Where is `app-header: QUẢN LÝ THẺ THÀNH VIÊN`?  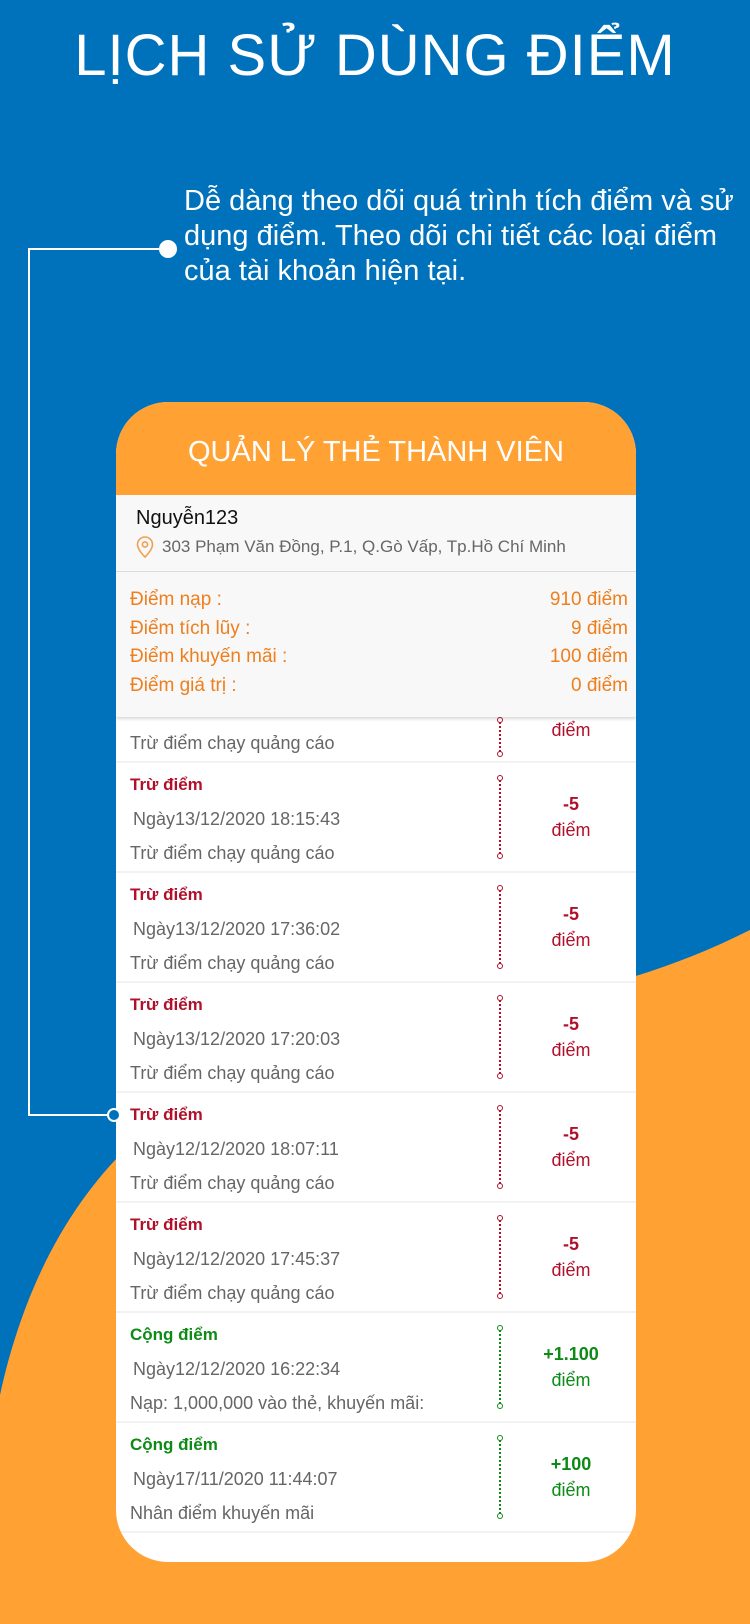 app-header: QUẢN LÝ THẺ THÀNH VIÊN is located at coordinates (376, 448).